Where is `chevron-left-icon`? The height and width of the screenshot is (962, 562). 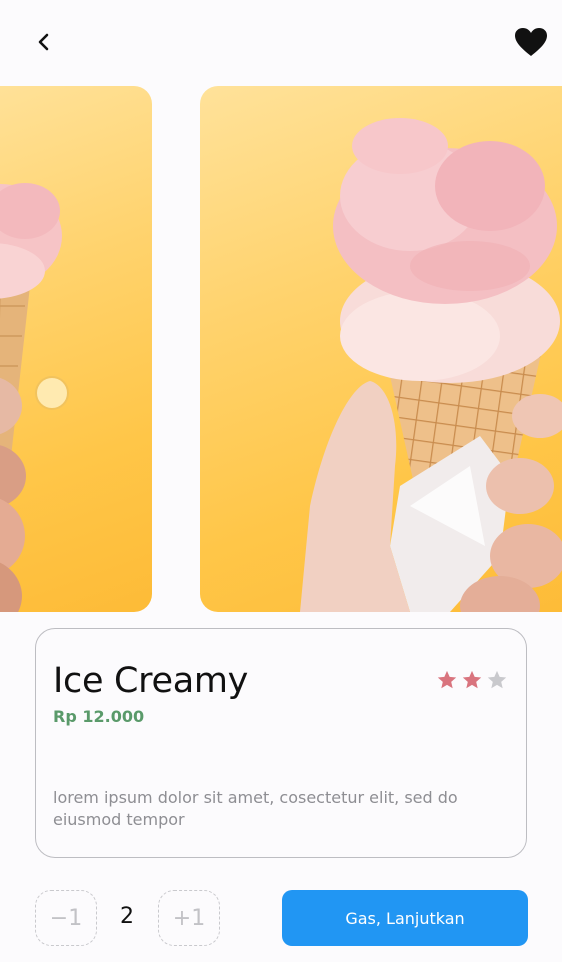
chevron-left-icon is located at coordinates (43, 42).